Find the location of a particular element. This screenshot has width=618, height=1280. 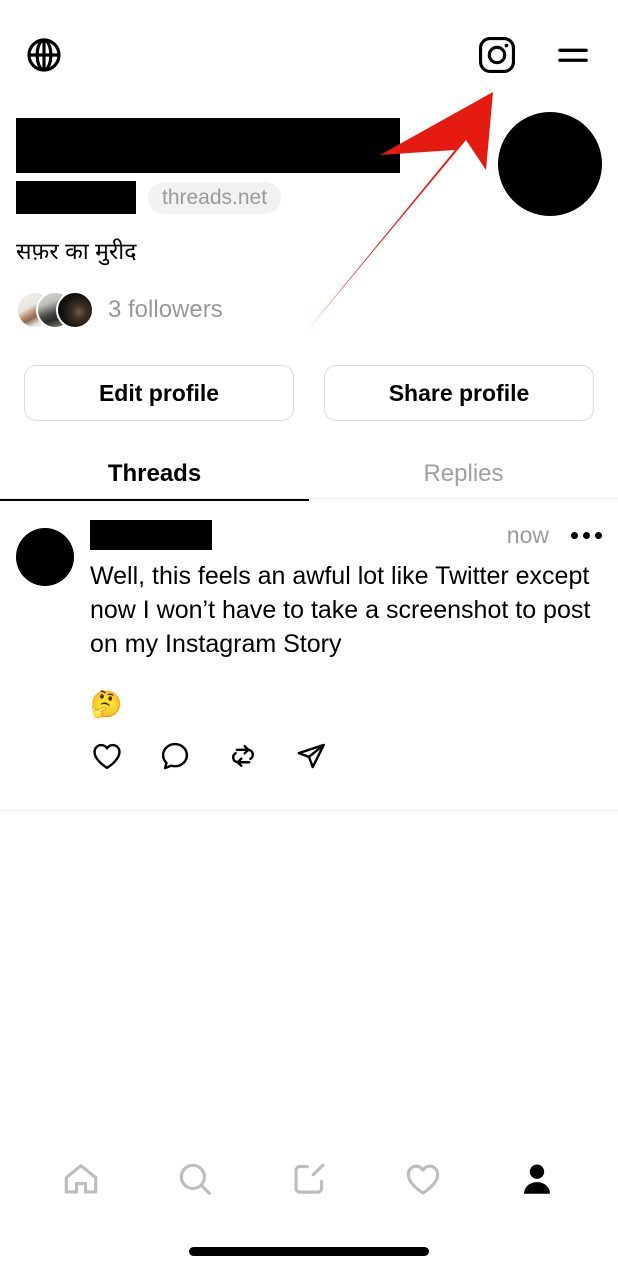

bottom-navigation is located at coordinates (309, 1181).